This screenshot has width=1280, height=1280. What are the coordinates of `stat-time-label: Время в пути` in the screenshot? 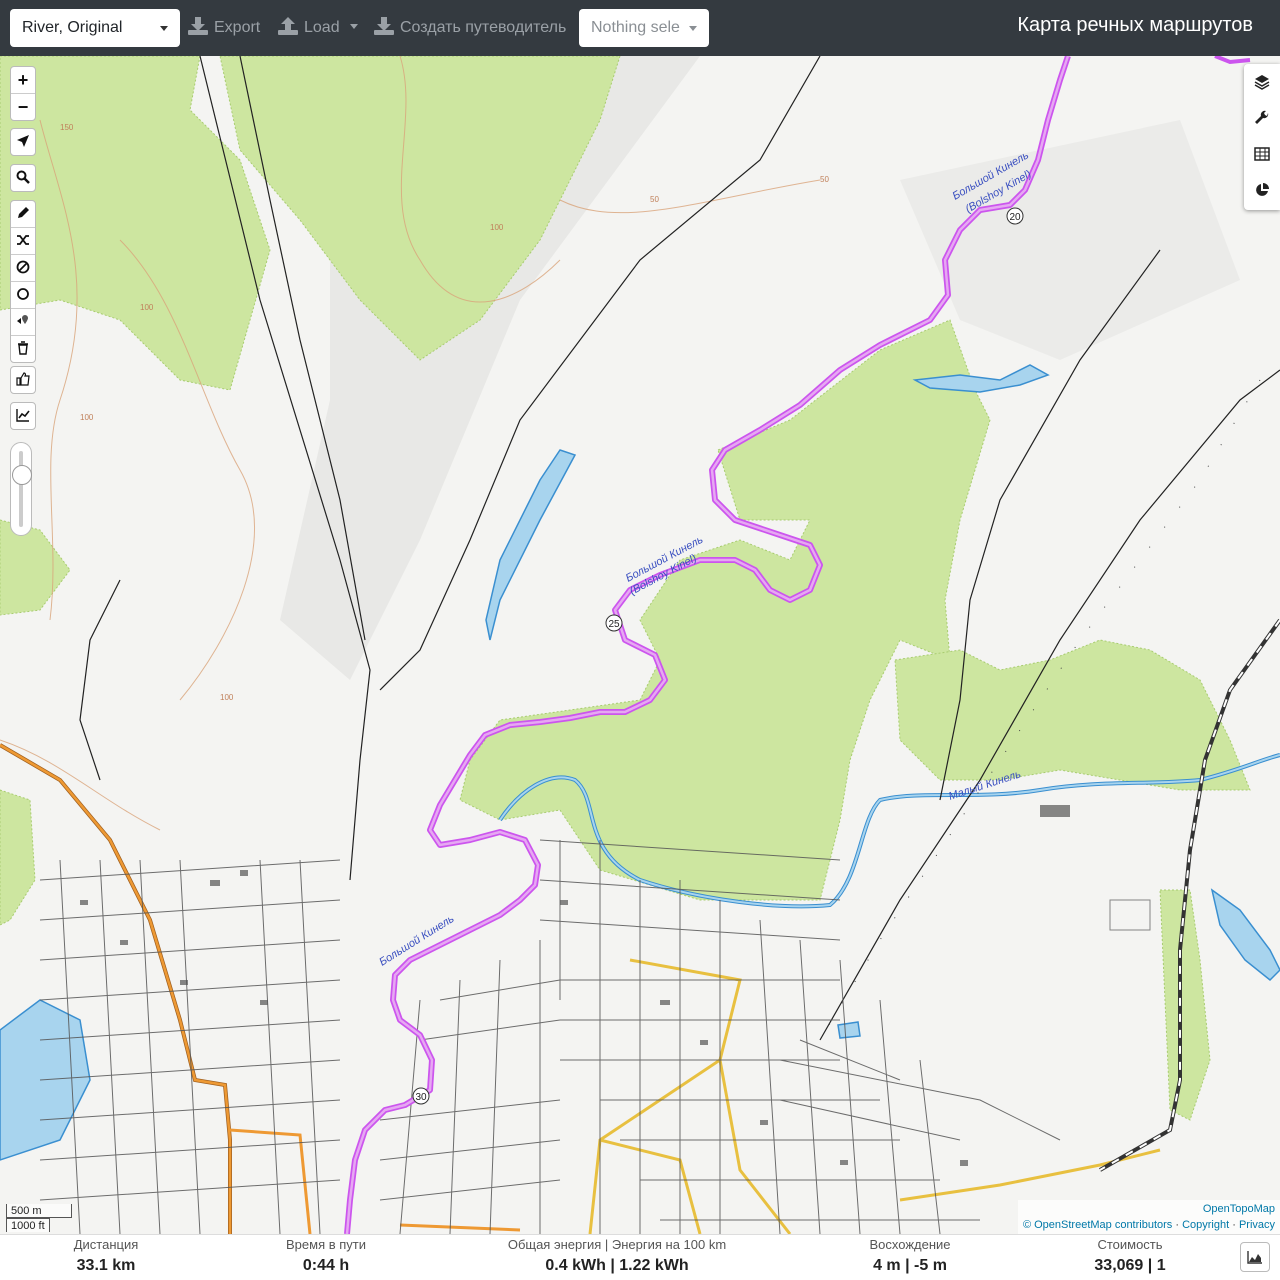 It's located at (326, 1244).